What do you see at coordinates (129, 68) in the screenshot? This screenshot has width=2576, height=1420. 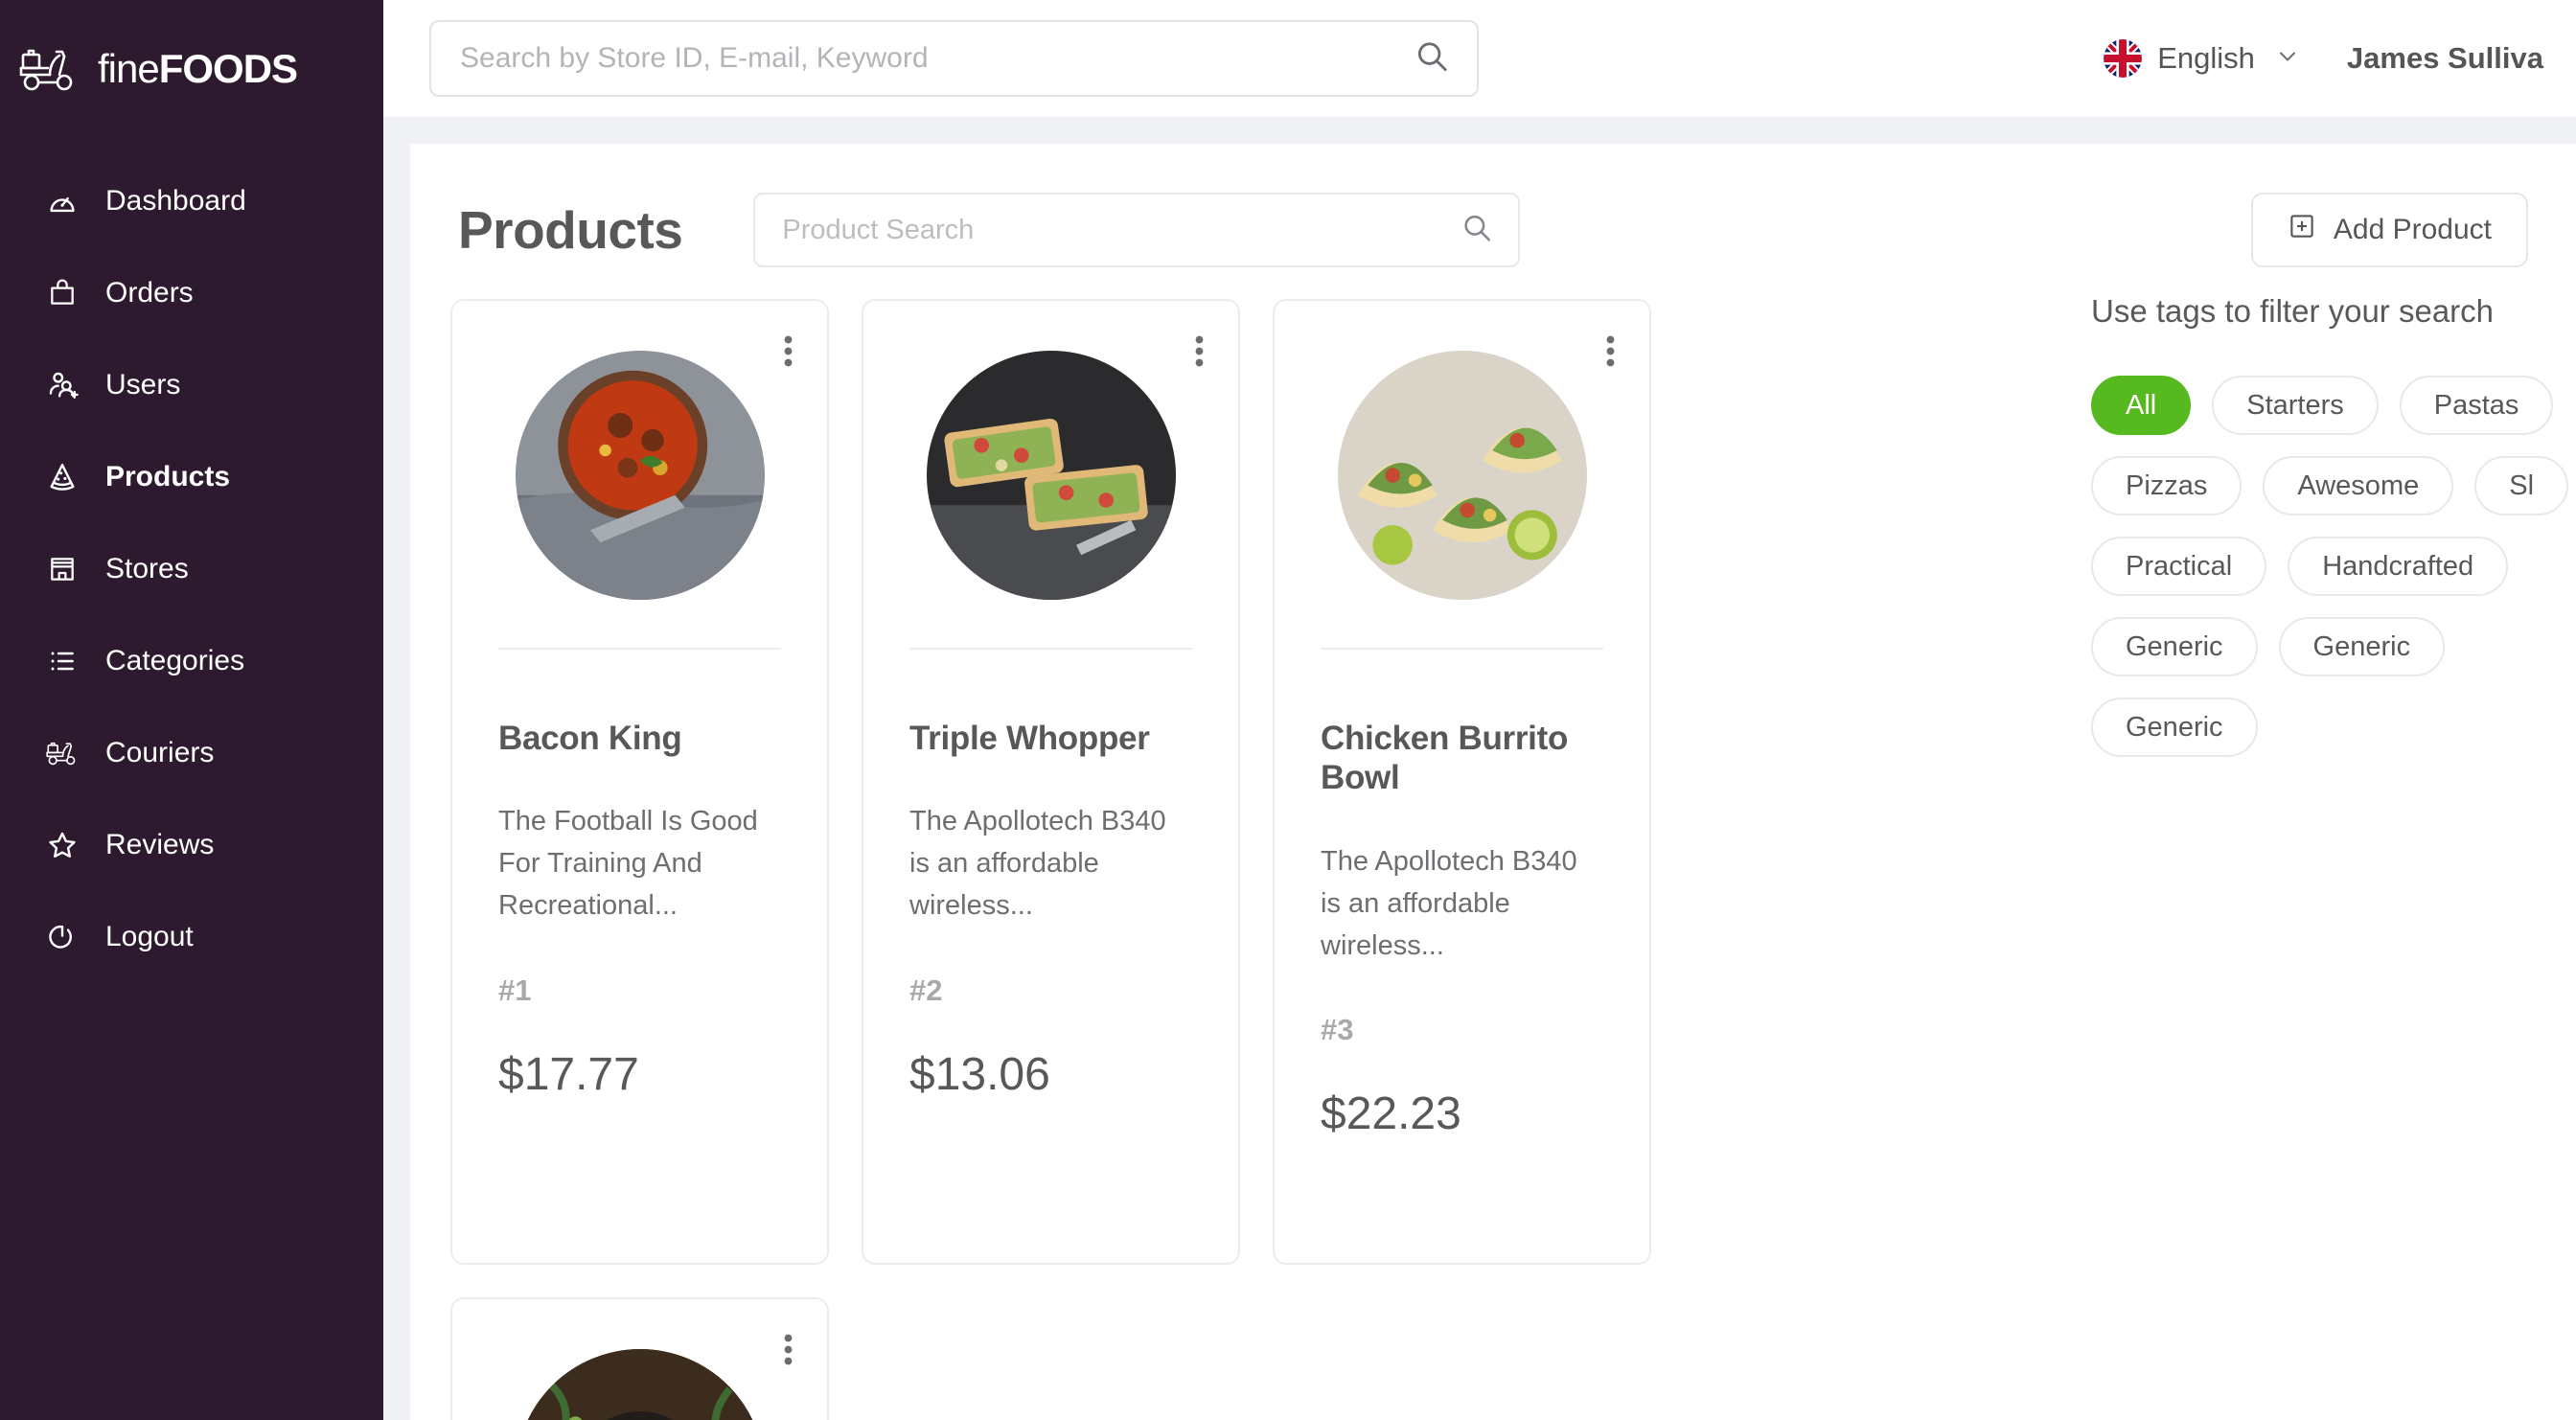 I see `brand-name-light: fine` at bounding box center [129, 68].